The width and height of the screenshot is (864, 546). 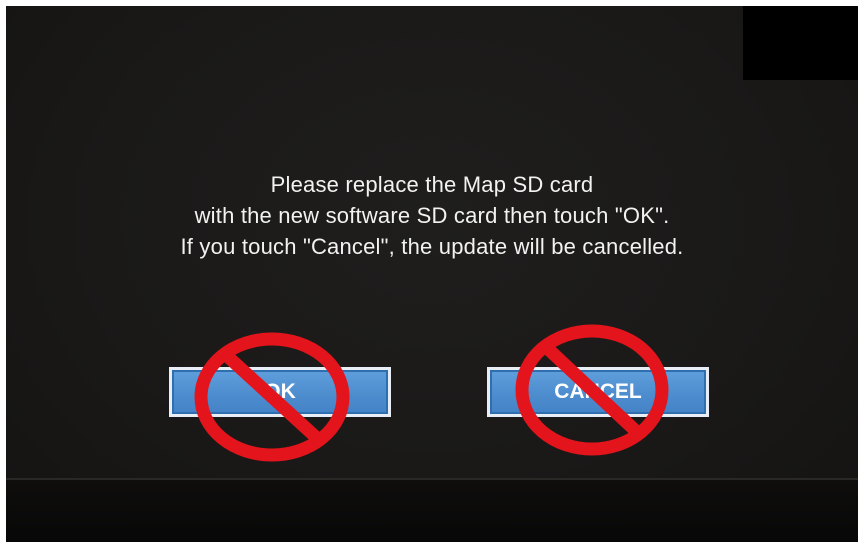 I want to click on ok-button-label: OK, so click(x=280, y=391).